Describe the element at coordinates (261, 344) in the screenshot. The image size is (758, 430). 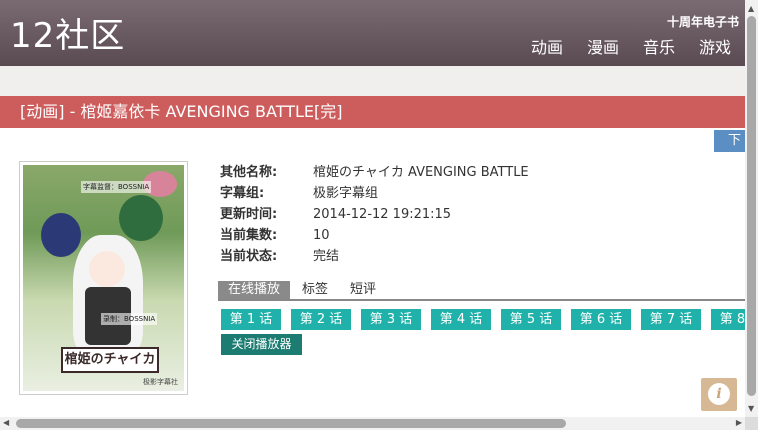
I see `close-player-button: 关闭播放器` at that location.